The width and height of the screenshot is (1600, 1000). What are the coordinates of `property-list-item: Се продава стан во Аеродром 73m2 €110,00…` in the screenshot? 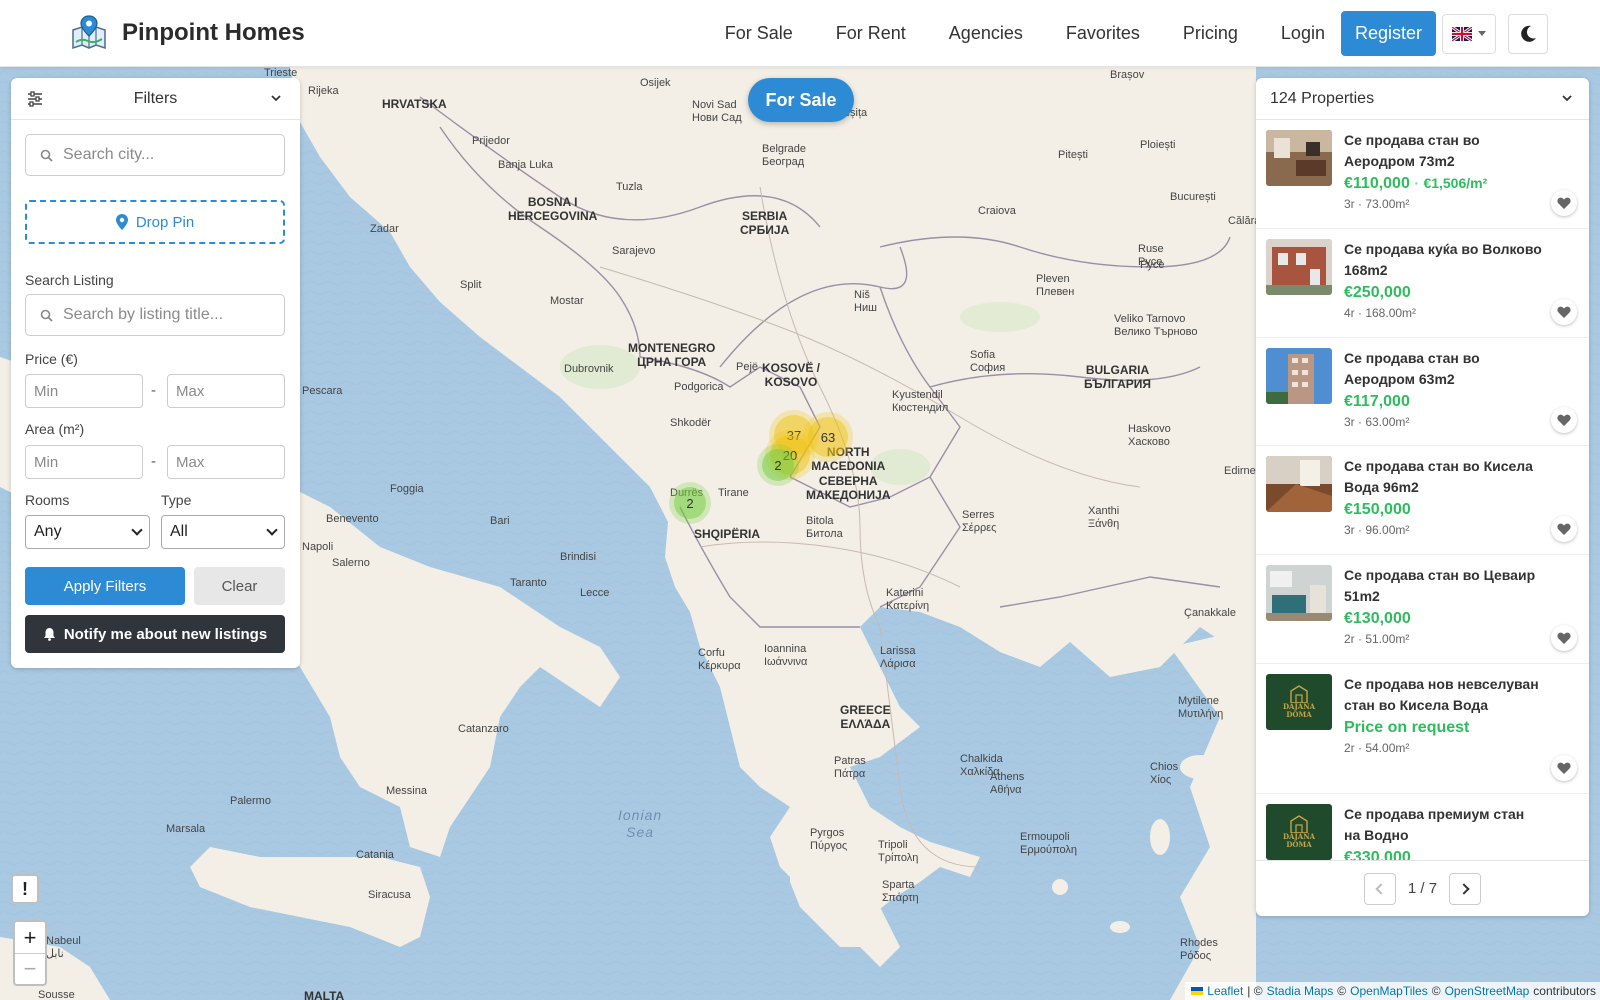 It's located at (1422, 174).